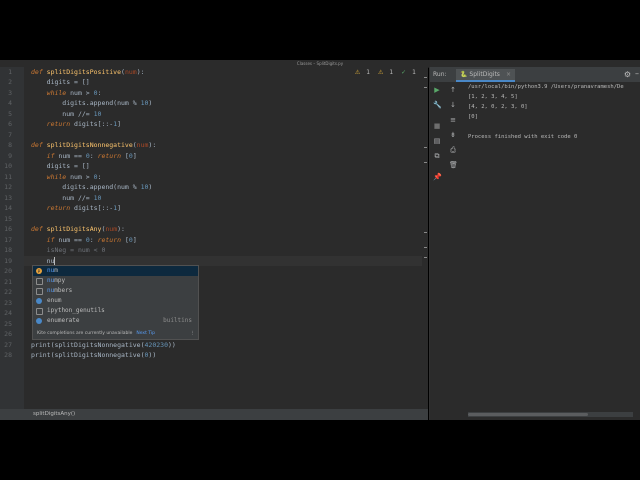  Describe the element at coordinates (115, 321) in the screenshot. I see `completion-item: enumerate builtins` at that location.